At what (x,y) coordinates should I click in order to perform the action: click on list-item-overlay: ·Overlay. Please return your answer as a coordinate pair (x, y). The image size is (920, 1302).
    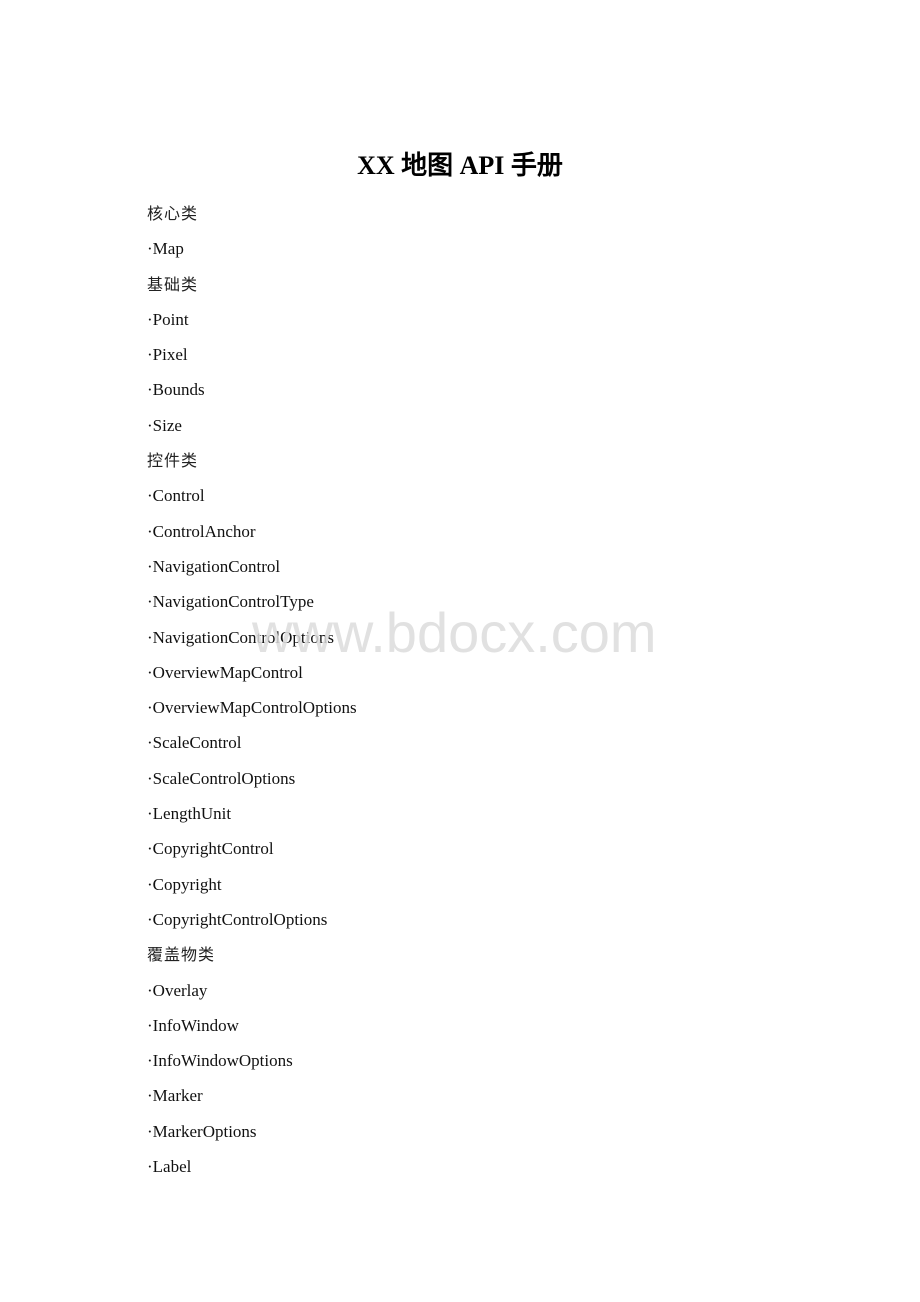
    Looking at the image, I should click on (177, 990).